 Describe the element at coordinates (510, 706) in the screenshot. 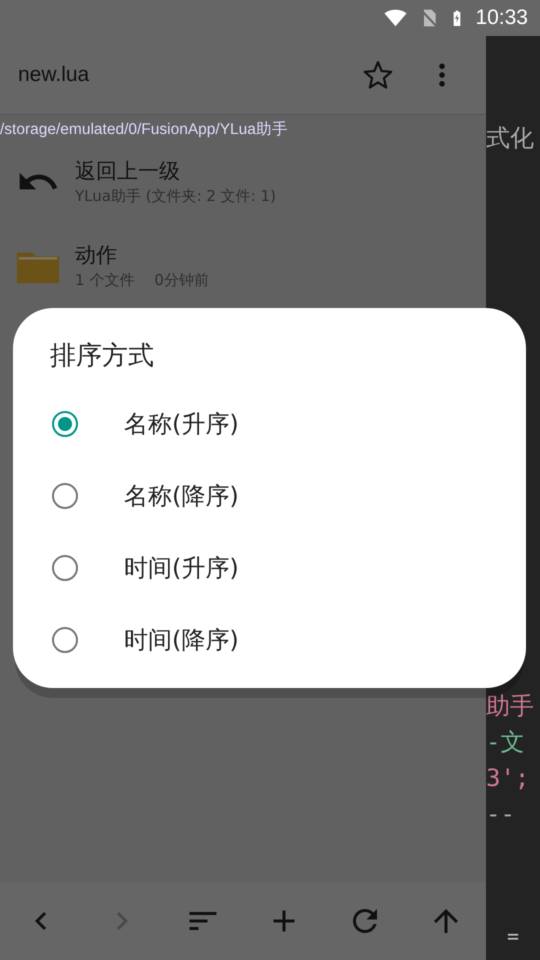

I see `code-text: 助手` at that location.